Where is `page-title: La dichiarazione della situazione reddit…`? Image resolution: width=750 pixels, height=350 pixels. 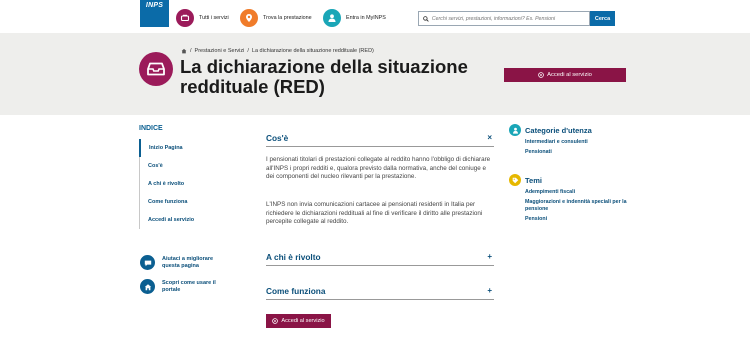
page-title: La dichiarazione della situazione reddit… is located at coordinates (324, 76).